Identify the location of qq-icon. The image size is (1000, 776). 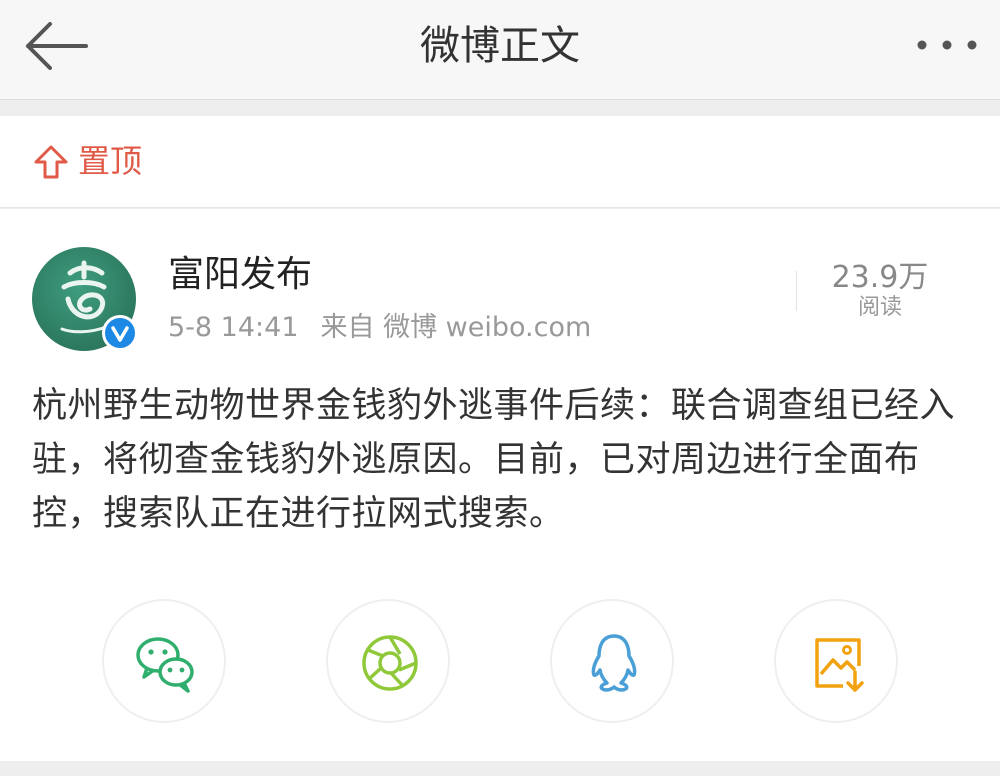
(614, 663).